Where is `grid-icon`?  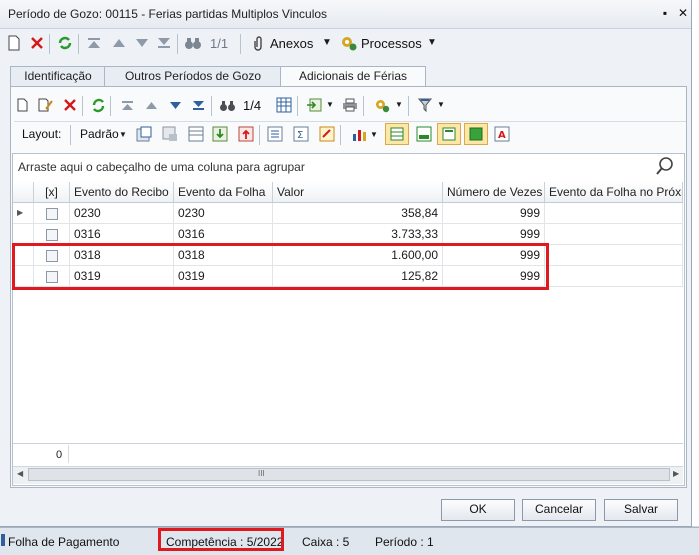 grid-icon is located at coordinates (284, 105).